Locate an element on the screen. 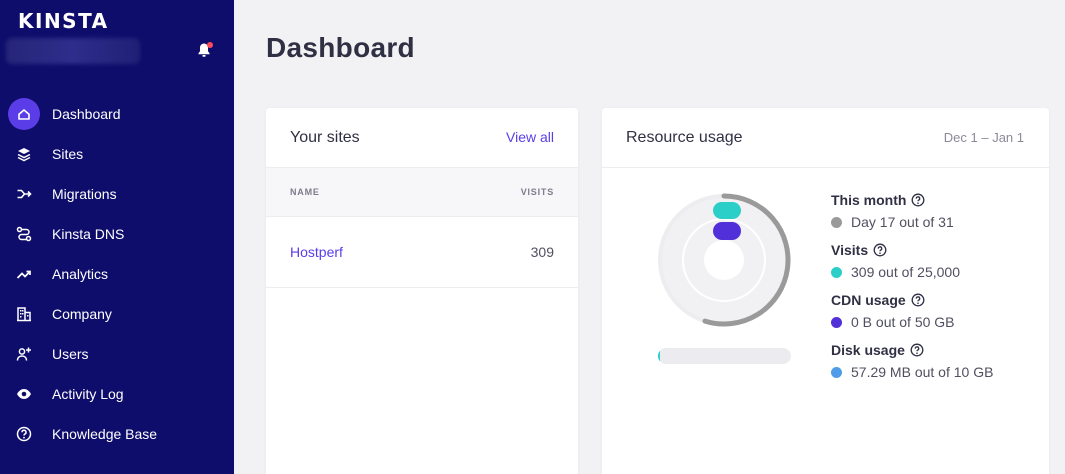 The image size is (1065, 474). cdn-indicator is located at coordinates (727, 231).